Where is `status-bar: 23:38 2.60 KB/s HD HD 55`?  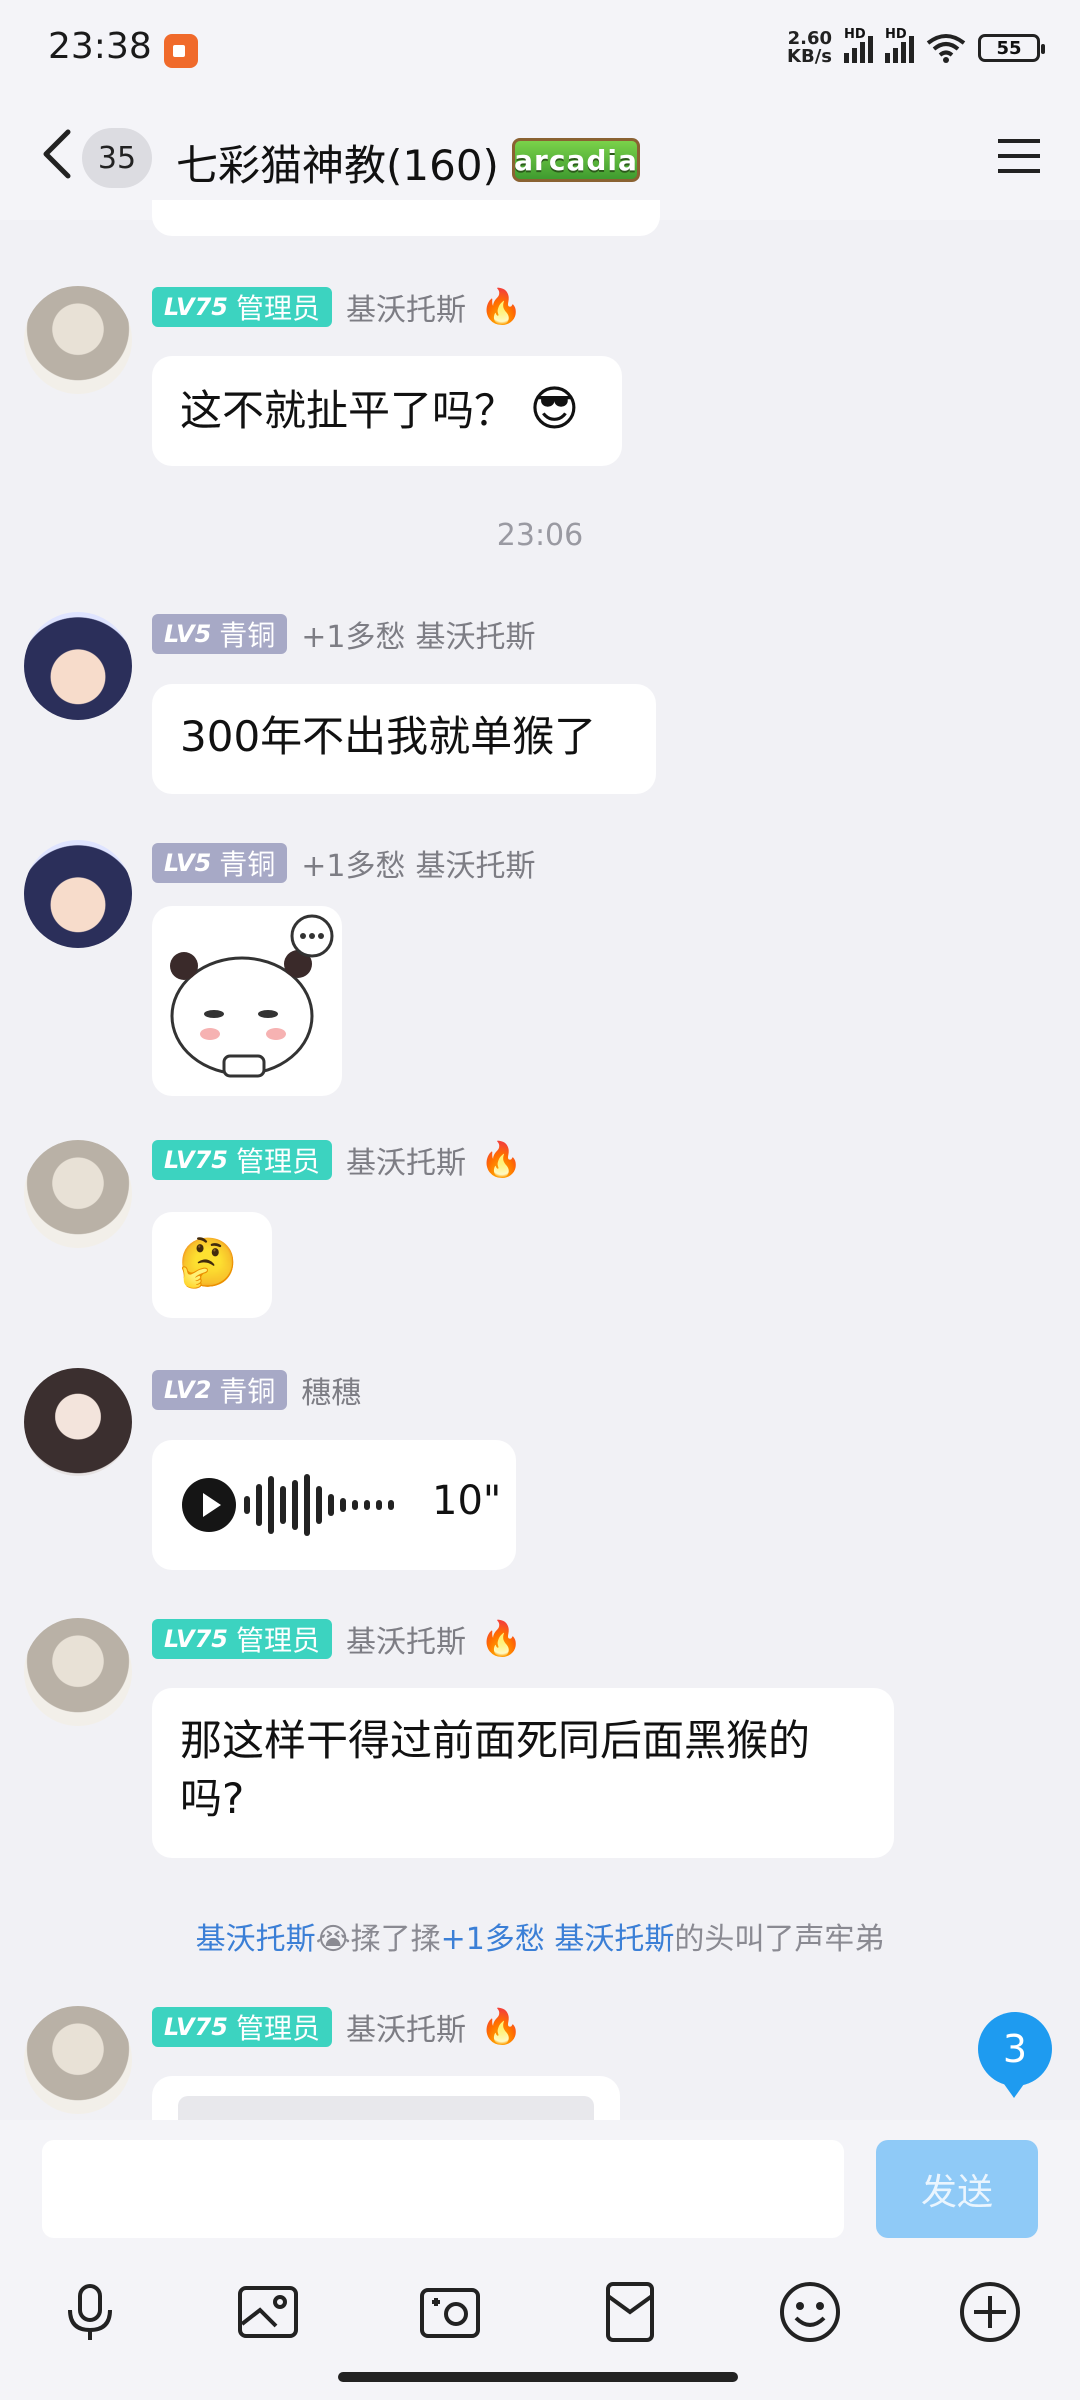
status-bar: 23:38 2.60 KB/s HD HD 55 is located at coordinates (540, 50).